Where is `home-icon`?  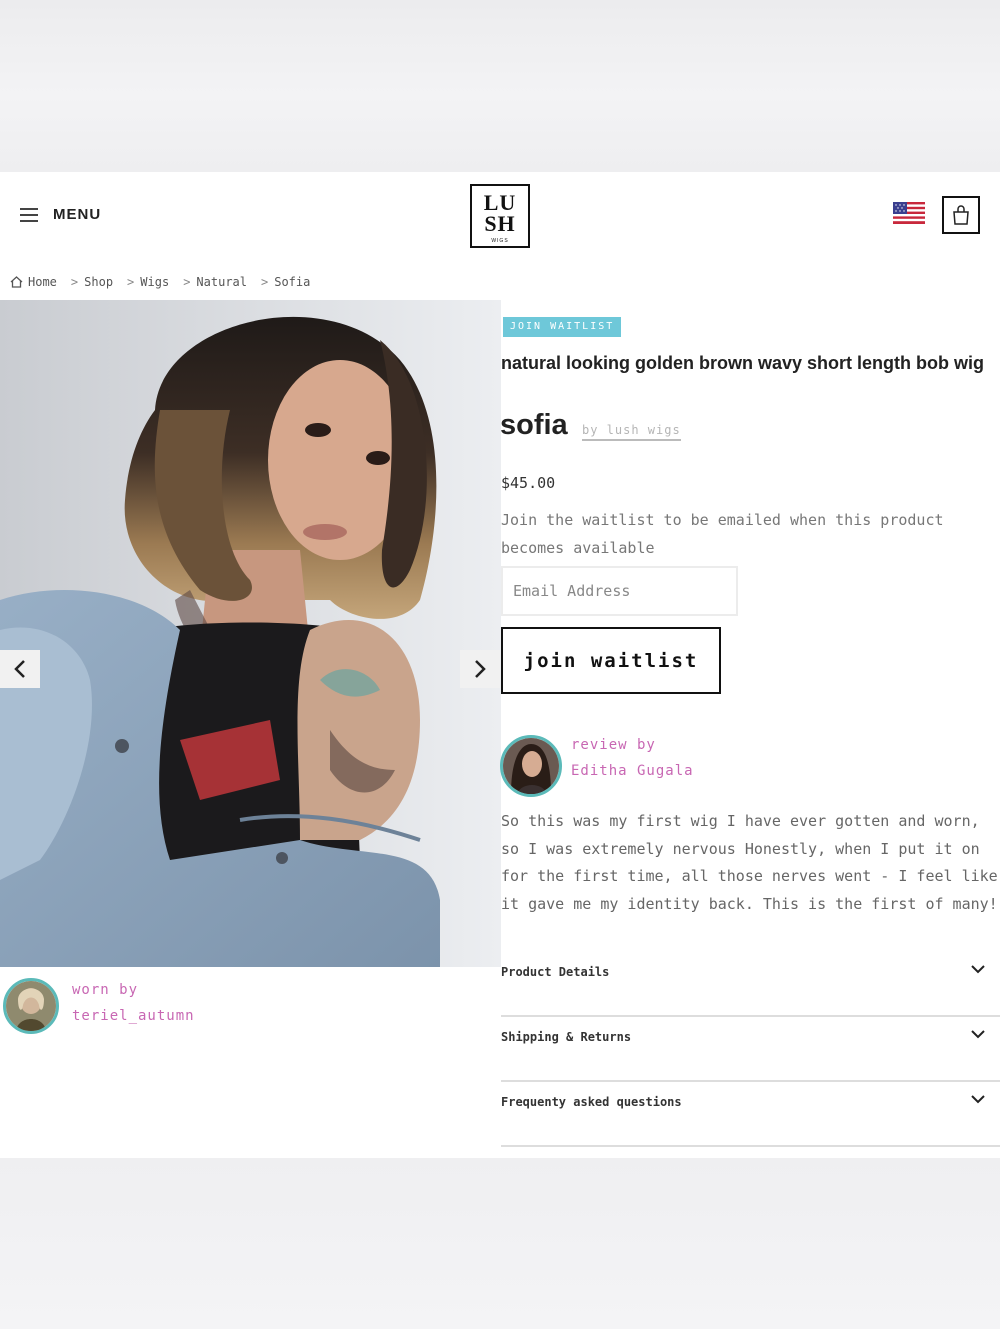 home-icon is located at coordinates (16, 282).